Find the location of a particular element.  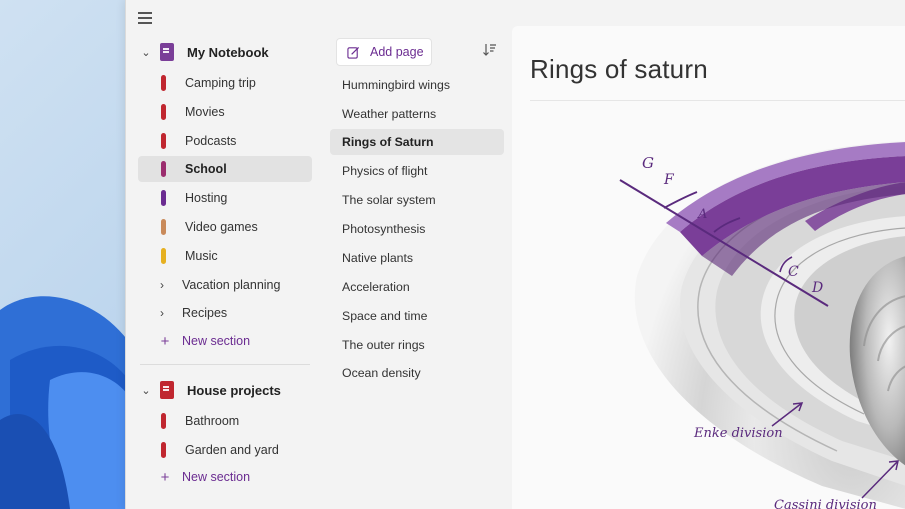

section-item: Hosting is located at coordinates (225, 198).